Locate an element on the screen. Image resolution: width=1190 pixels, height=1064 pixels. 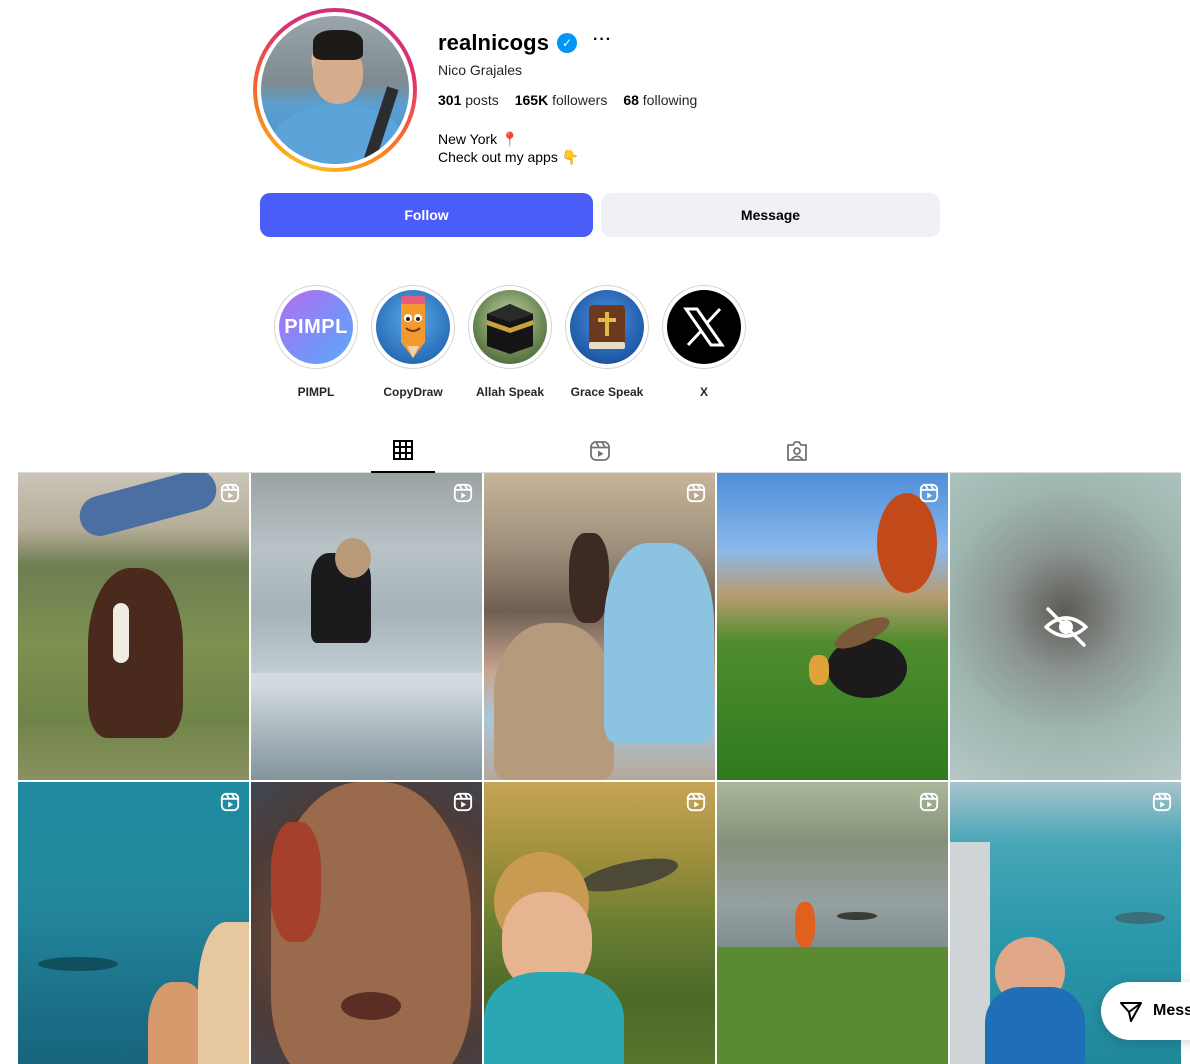
profile-tabs is located at coordinates (599, 450).